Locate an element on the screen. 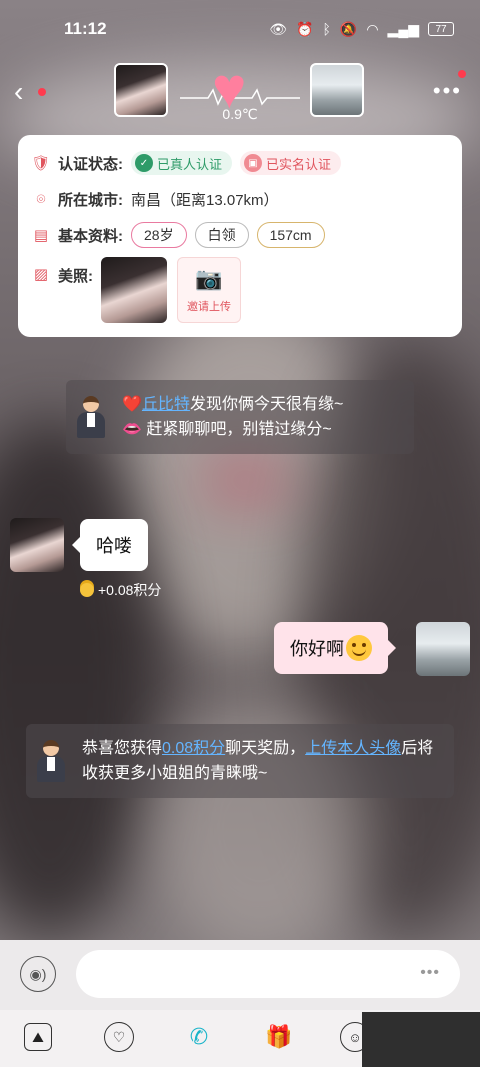  heart-emoji: ❤️ is located at coordinates (132, 404).